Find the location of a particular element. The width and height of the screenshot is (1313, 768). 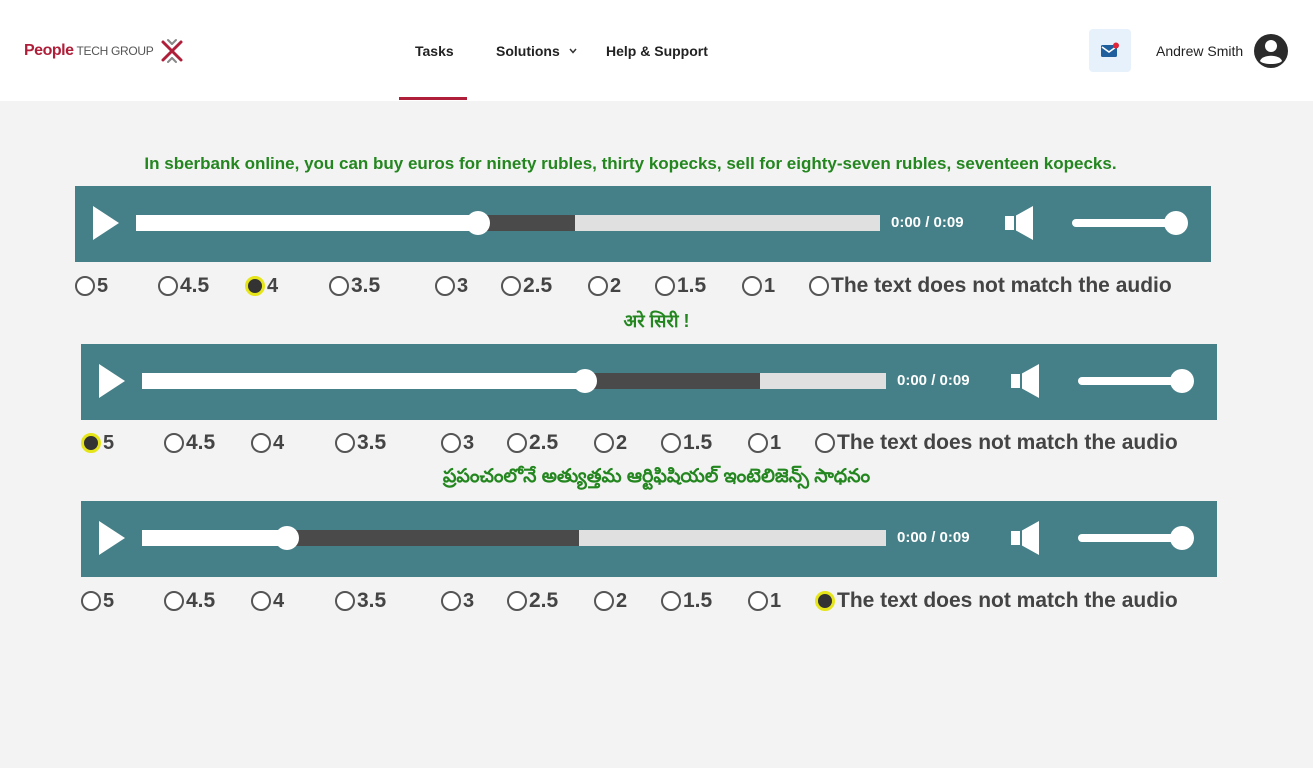

nav-help-support: Help & Support is located at coordinates (657, 51).